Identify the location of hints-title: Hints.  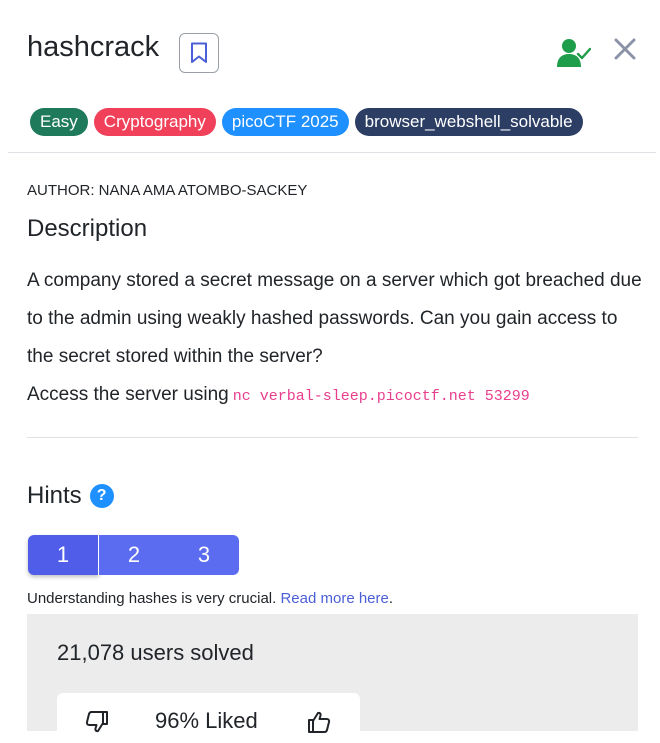
(54, 495).